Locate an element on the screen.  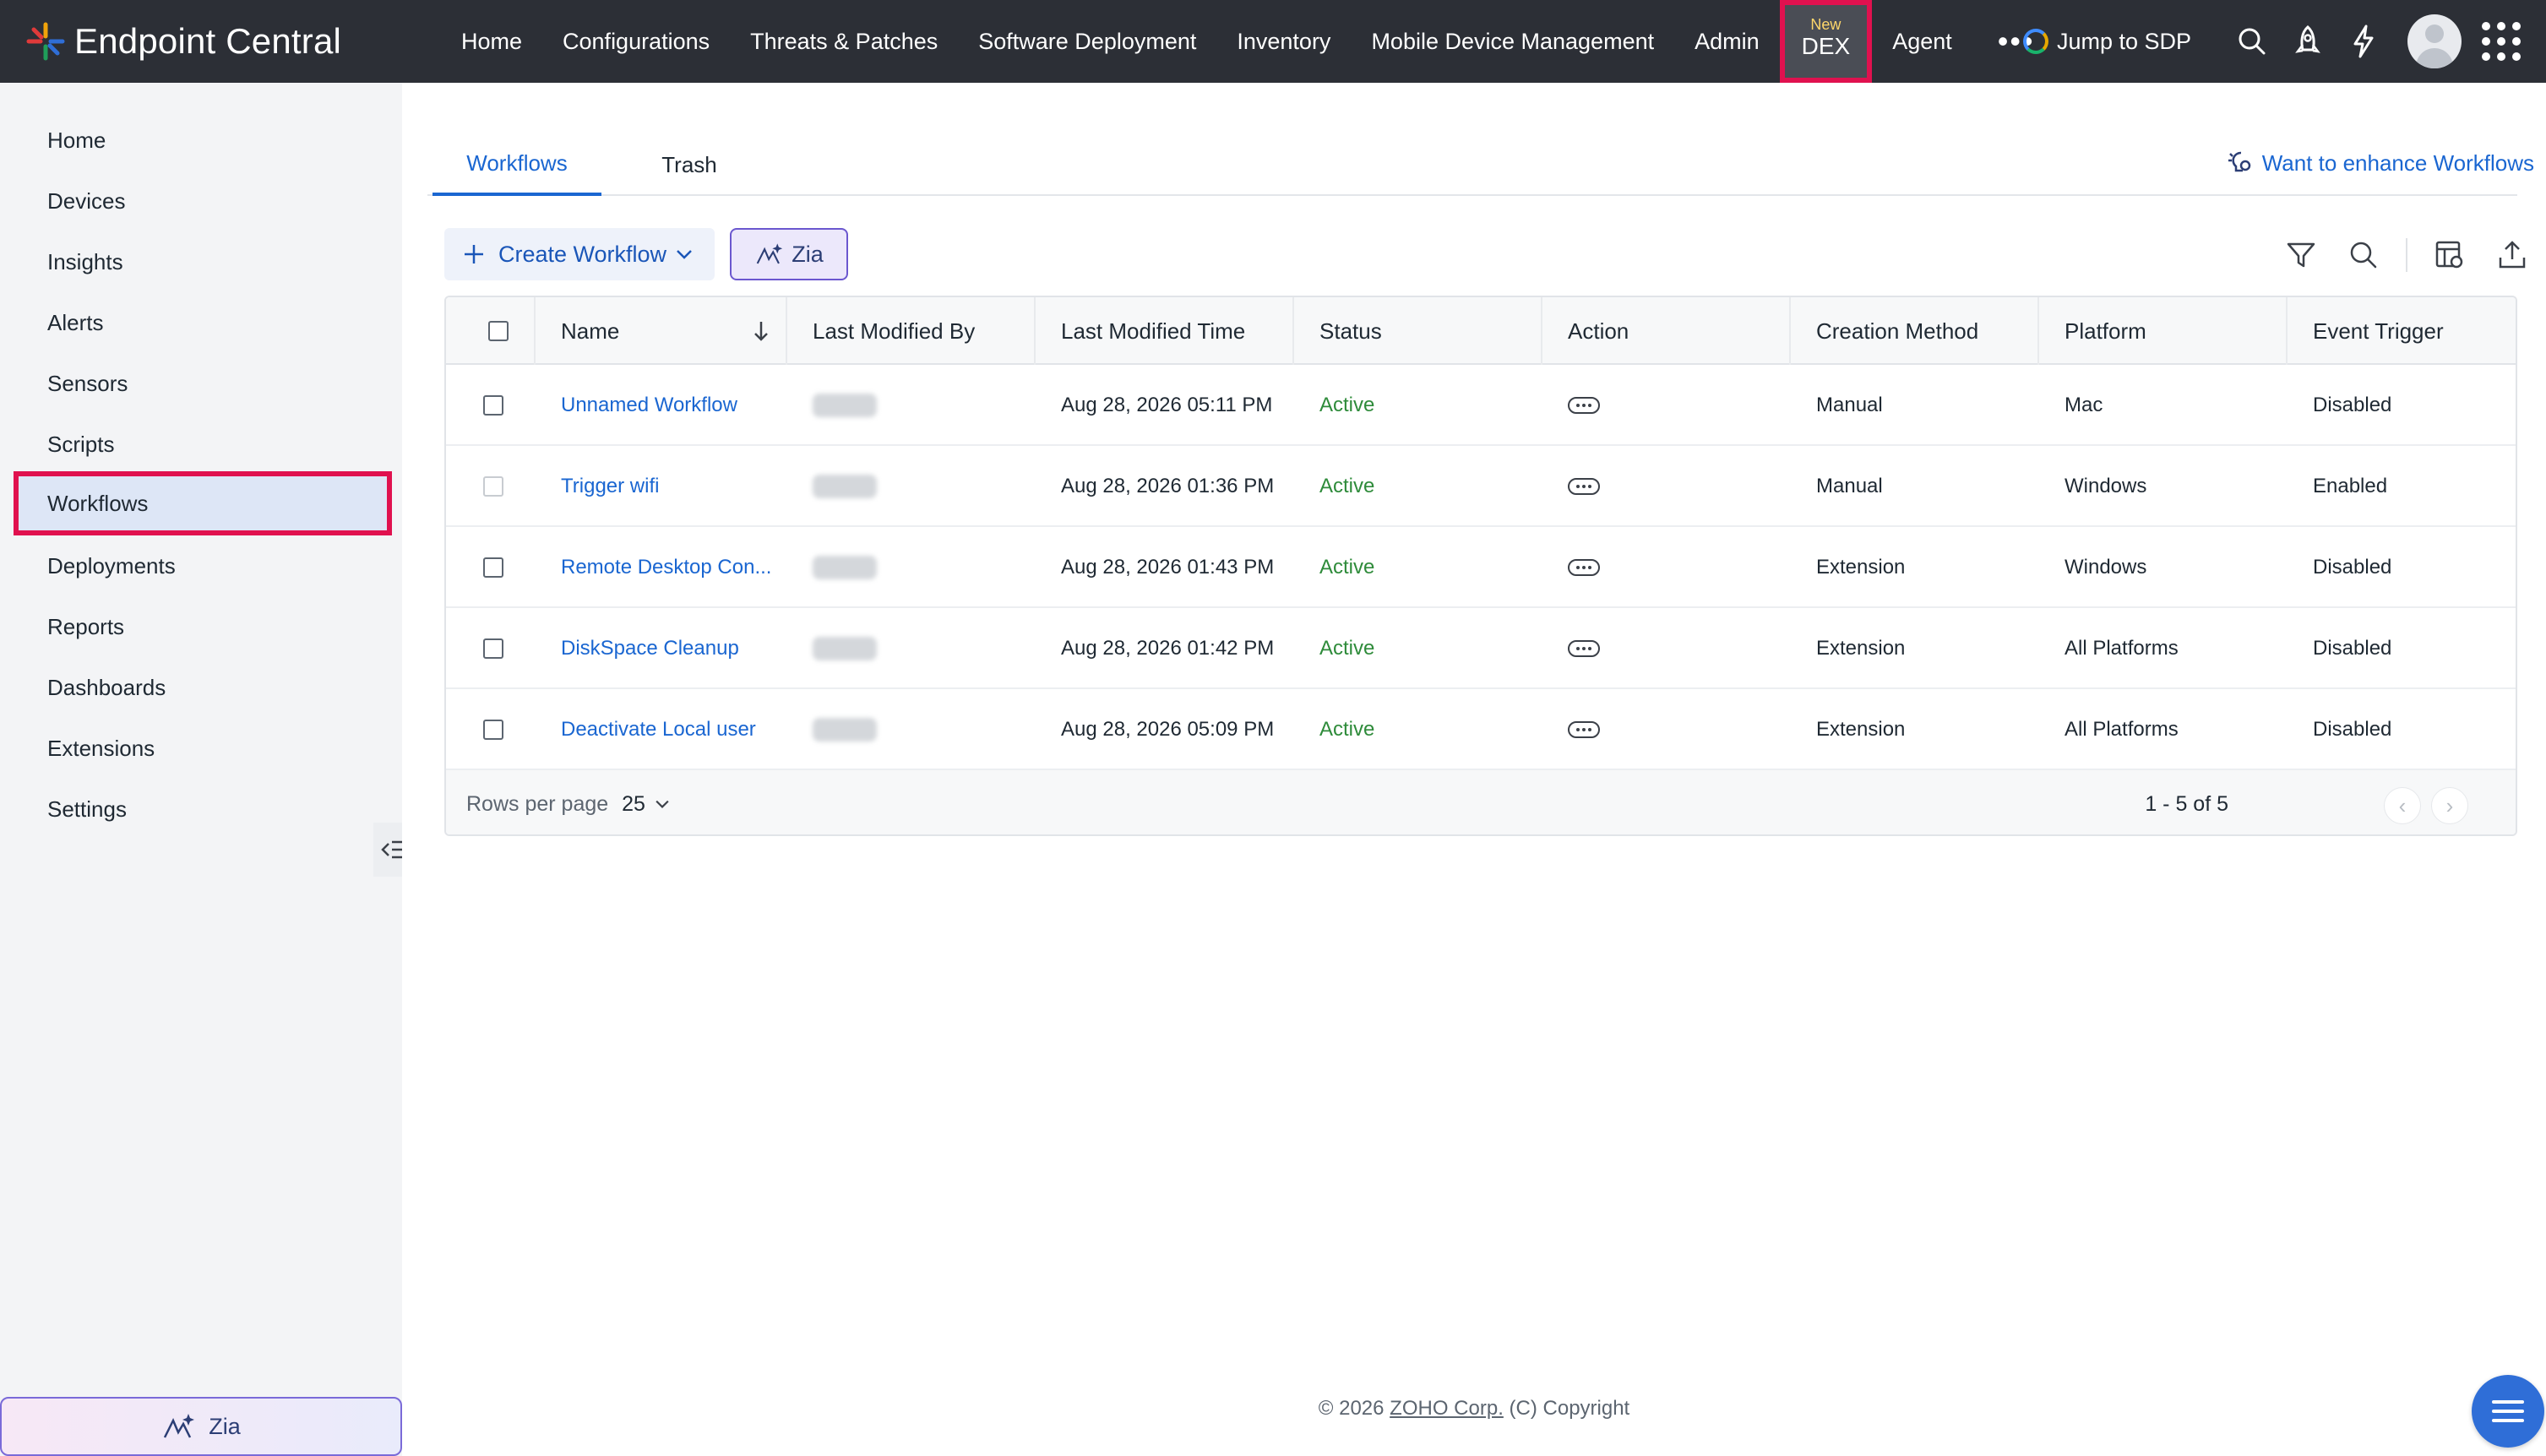
select-all-checkbox is located at coordinates (499, 331).